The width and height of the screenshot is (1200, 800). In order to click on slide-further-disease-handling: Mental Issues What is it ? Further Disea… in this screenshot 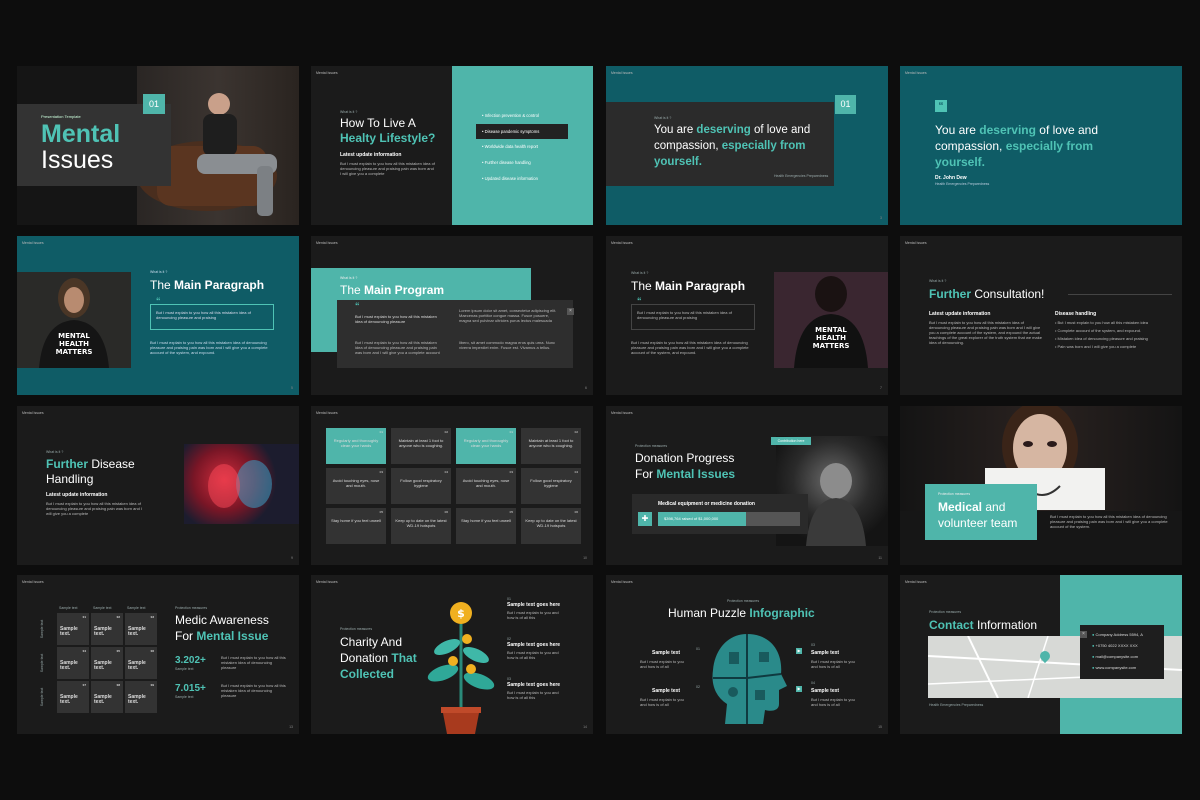, I will do `click(158, 485)`.